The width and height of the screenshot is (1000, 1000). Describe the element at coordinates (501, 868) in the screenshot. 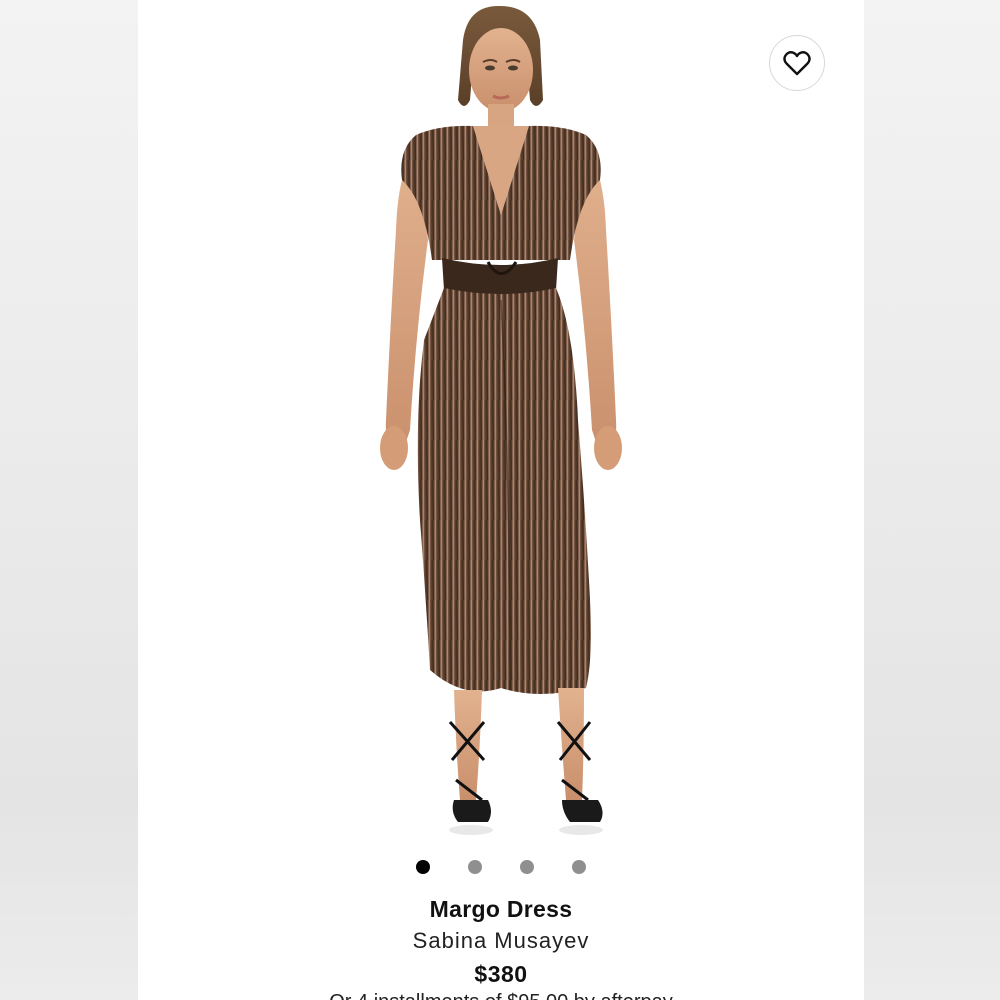

I see `gallery-pagination` at that location.